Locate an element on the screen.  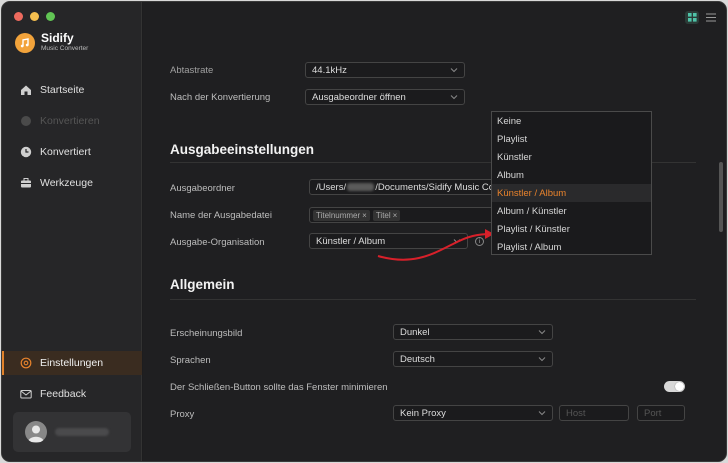
proxy-value: Kein Proxy is located at coordinates (423, 413).